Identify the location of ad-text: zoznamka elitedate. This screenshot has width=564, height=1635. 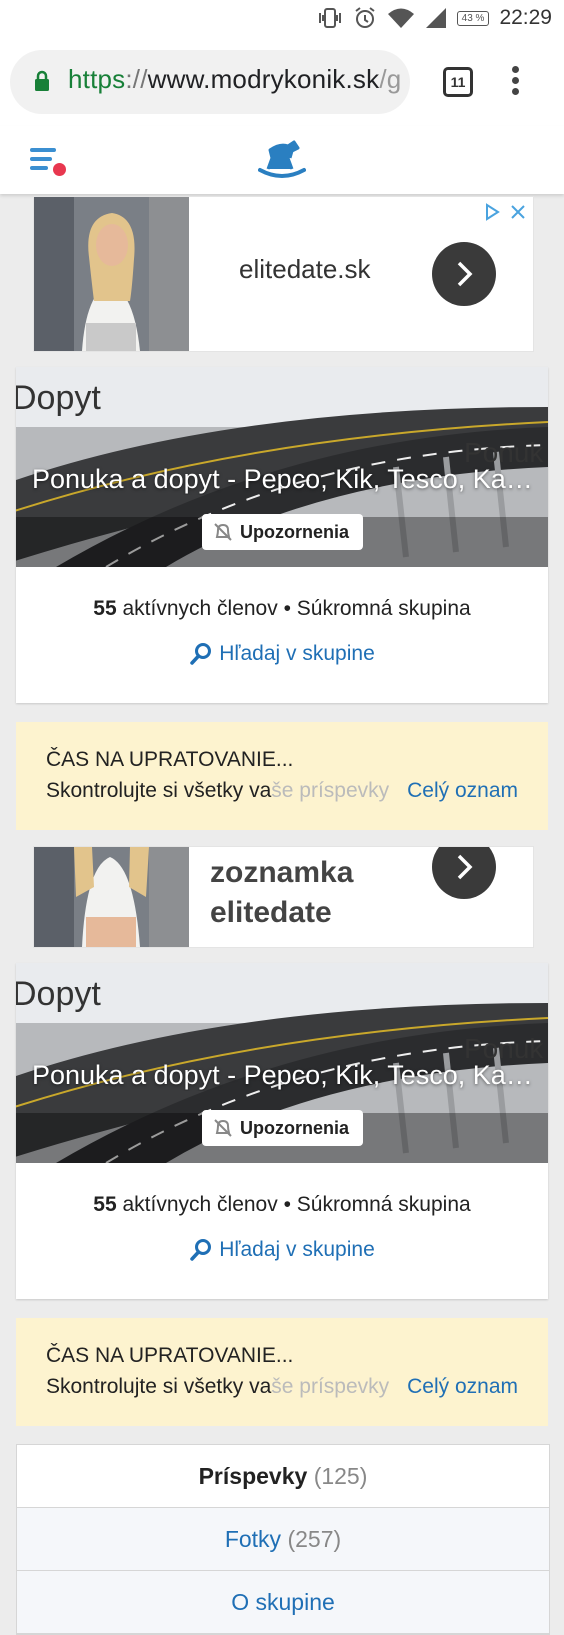
(281, 893).